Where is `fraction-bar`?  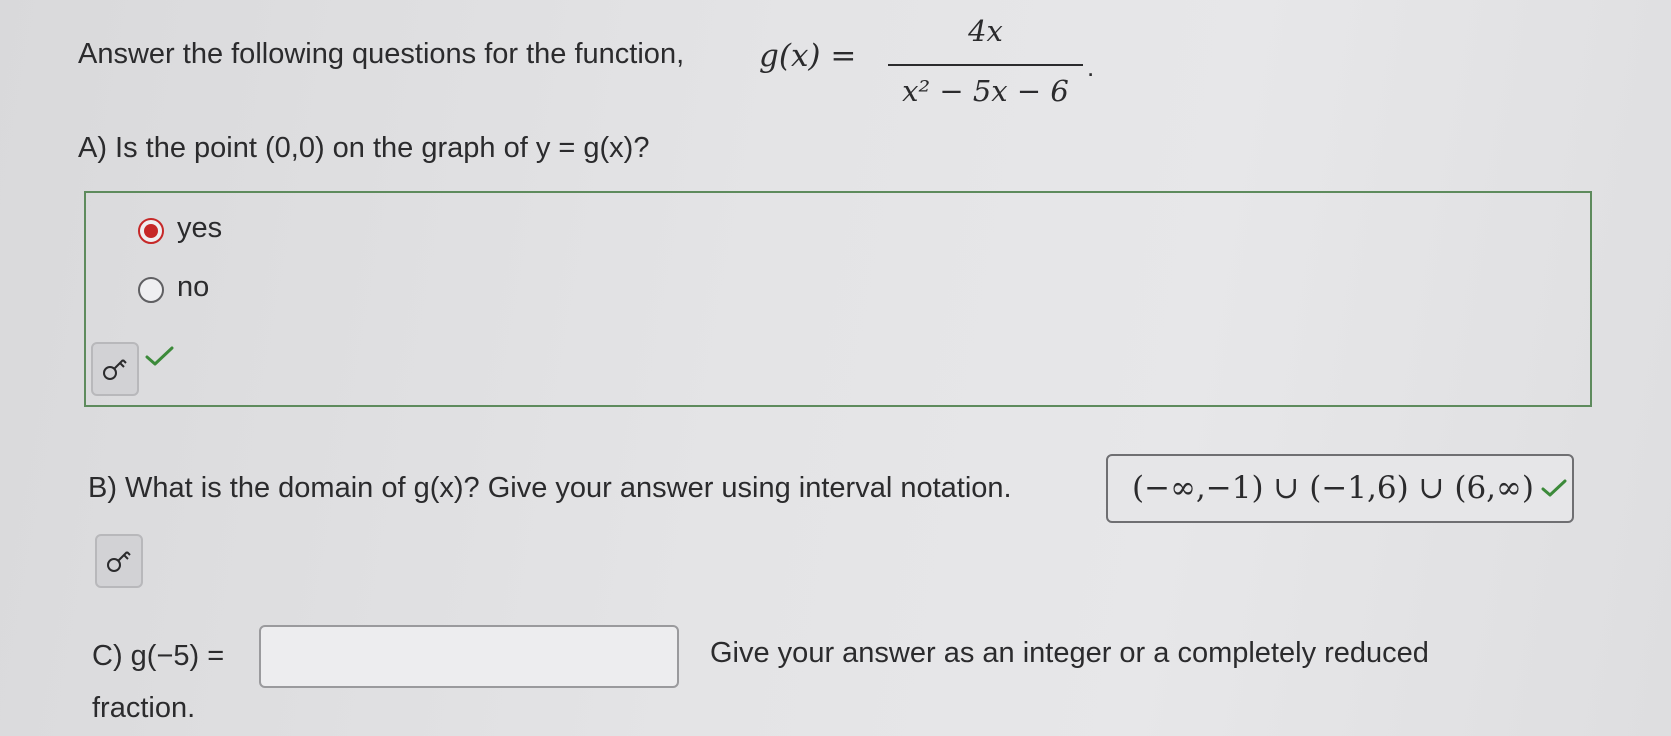 fraction-bar is located at coordinates (985, 65).